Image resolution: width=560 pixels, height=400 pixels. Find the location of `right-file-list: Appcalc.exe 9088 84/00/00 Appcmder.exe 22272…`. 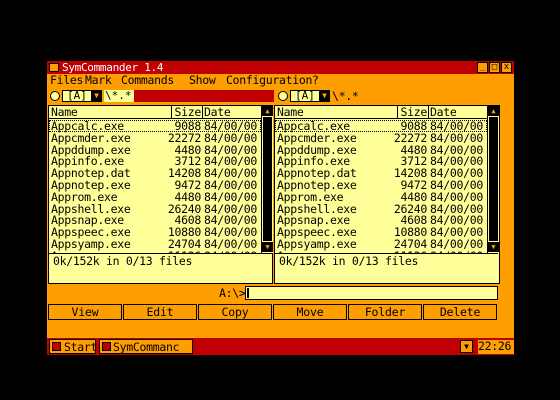

right-file-list: Appcalc.exe 9088 84/00/00 Appcmder.exe 22272… is located at coordinates (381, 186).